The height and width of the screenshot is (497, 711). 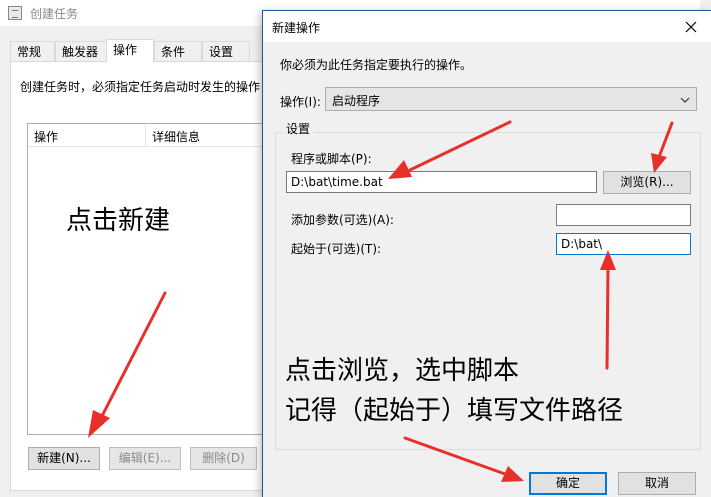 What do you see at coordinates (46, 136) in the screenshot?
I see `column-header-action: 操作` at bounding box center [46, 136].